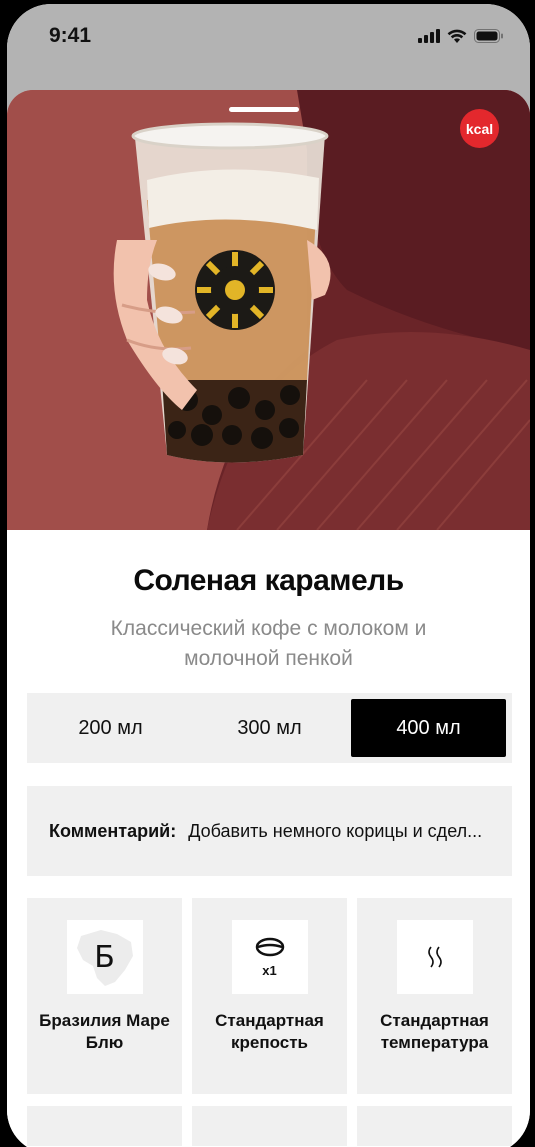 The height and width of the screenshot is (1147, 535). I want to click on option-label-strength: Стандартная крепость, so click(269, 1031).